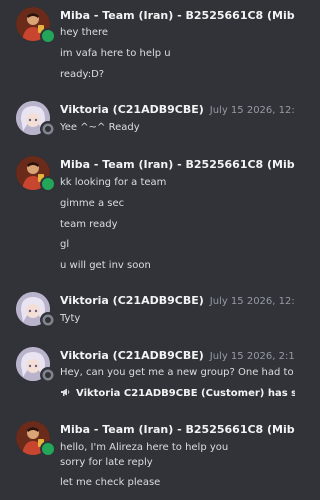 This screenshot has height=500, width=320. I want to click on message-line: gl, so click(65, 244).